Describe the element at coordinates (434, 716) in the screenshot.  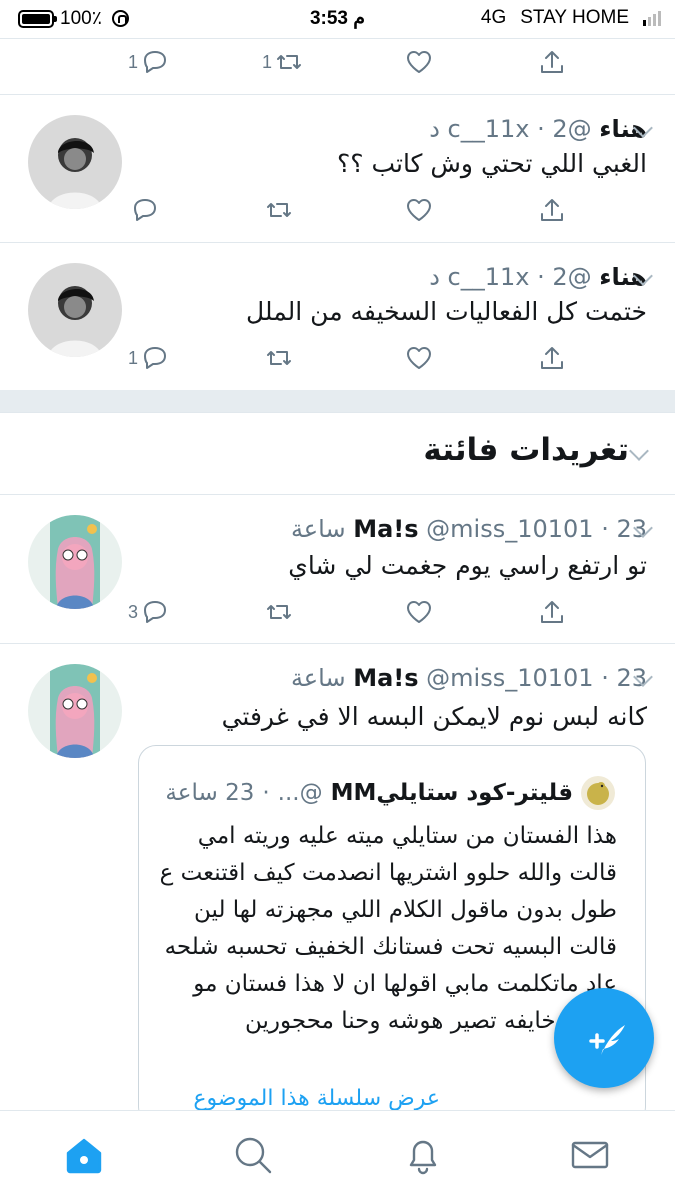
I see `tweet-text: كانه لبس نوم لايمكن البسه الا في غرفتي` at that location.